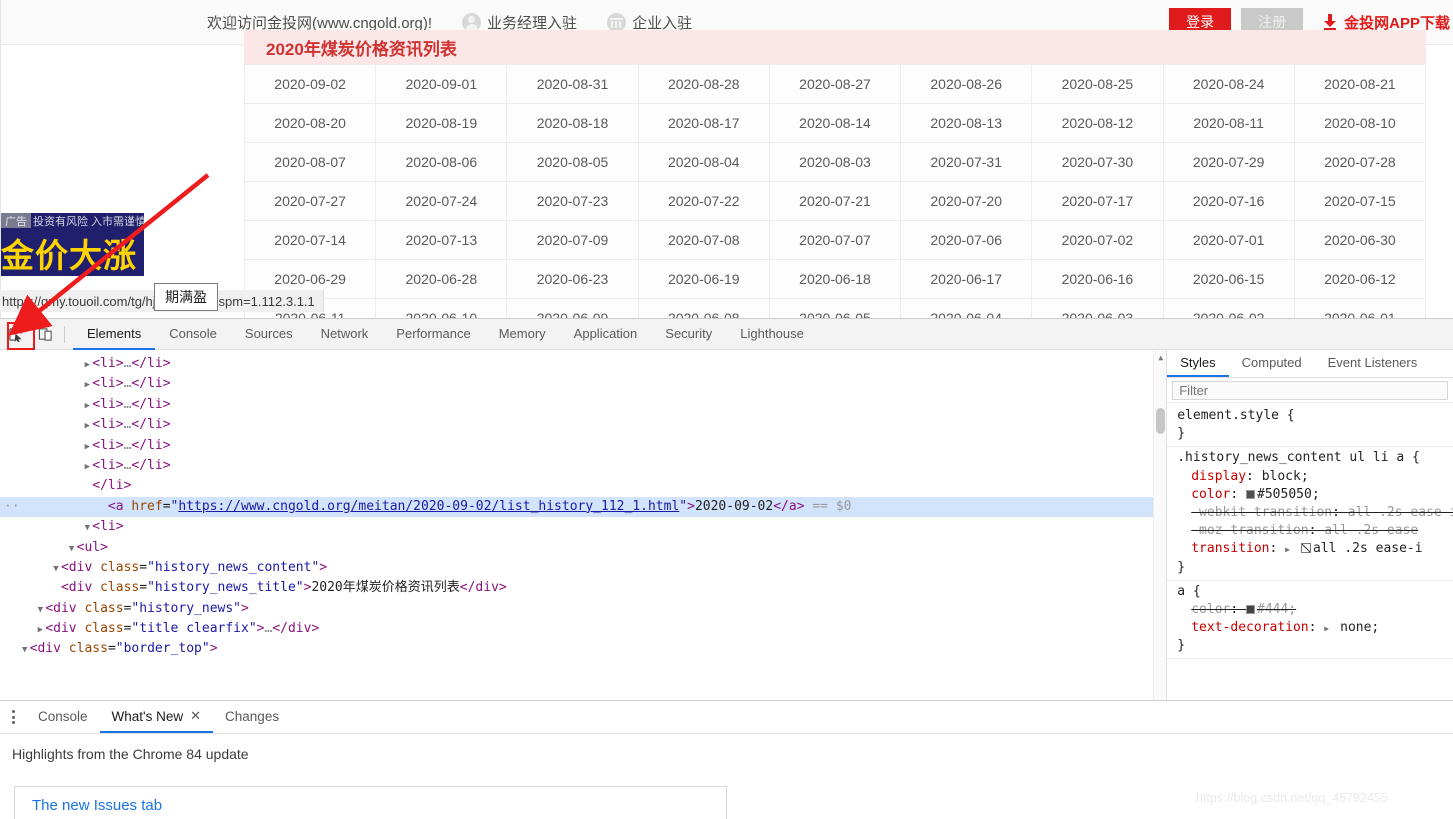  I want to click on date-link-cell: 2020-08-13, so click(966, 123).